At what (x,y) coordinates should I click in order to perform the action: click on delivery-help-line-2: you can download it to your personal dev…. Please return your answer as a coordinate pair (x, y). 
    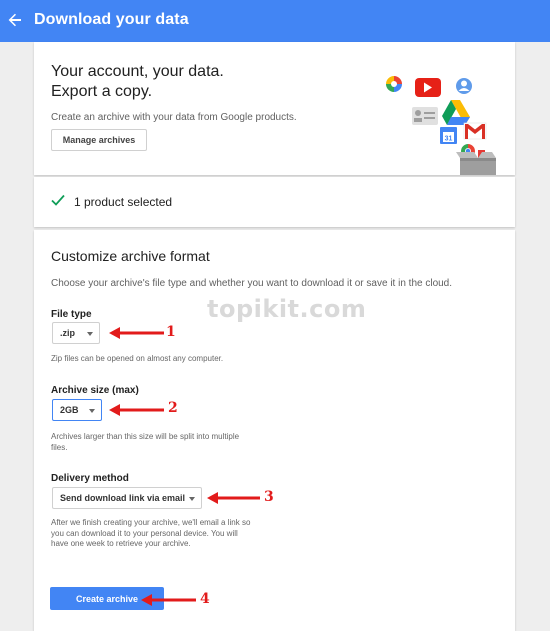
    Looking at the image, I should click on (144, 533).